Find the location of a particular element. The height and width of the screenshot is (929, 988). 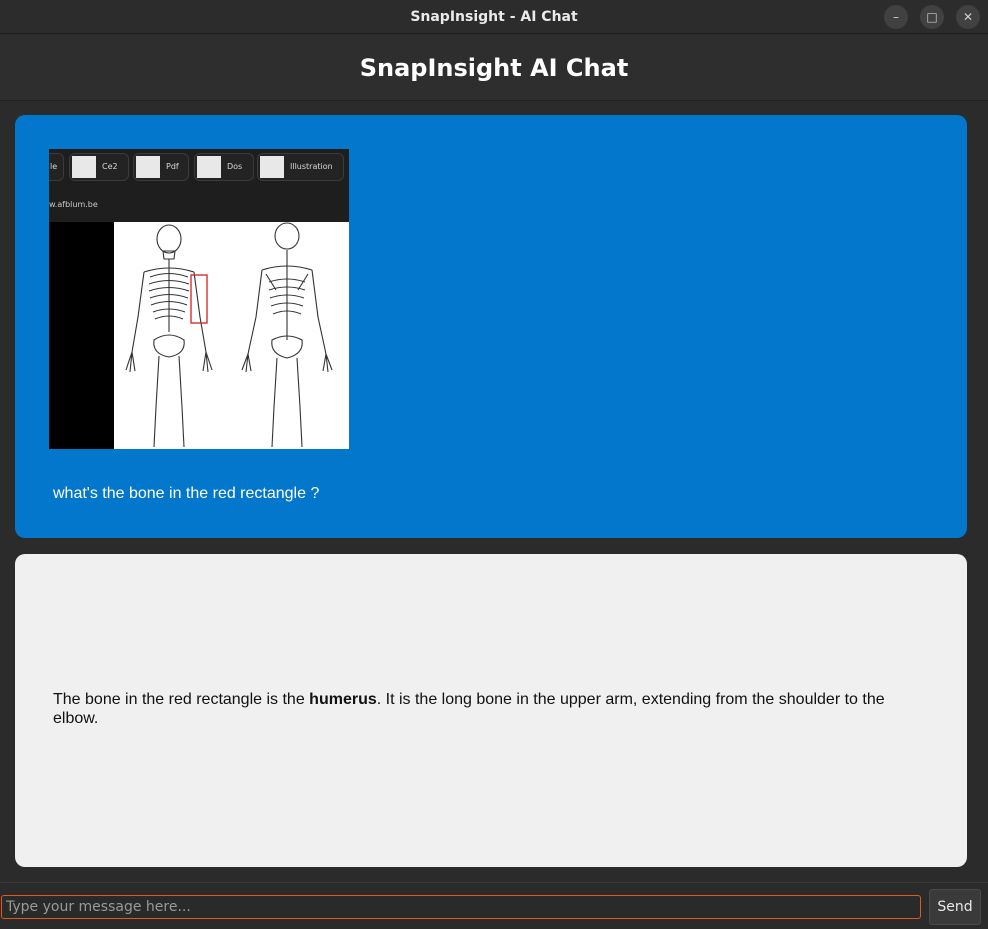

app-header: SnapInsight AI Chat is located at coordinates (494, 68).